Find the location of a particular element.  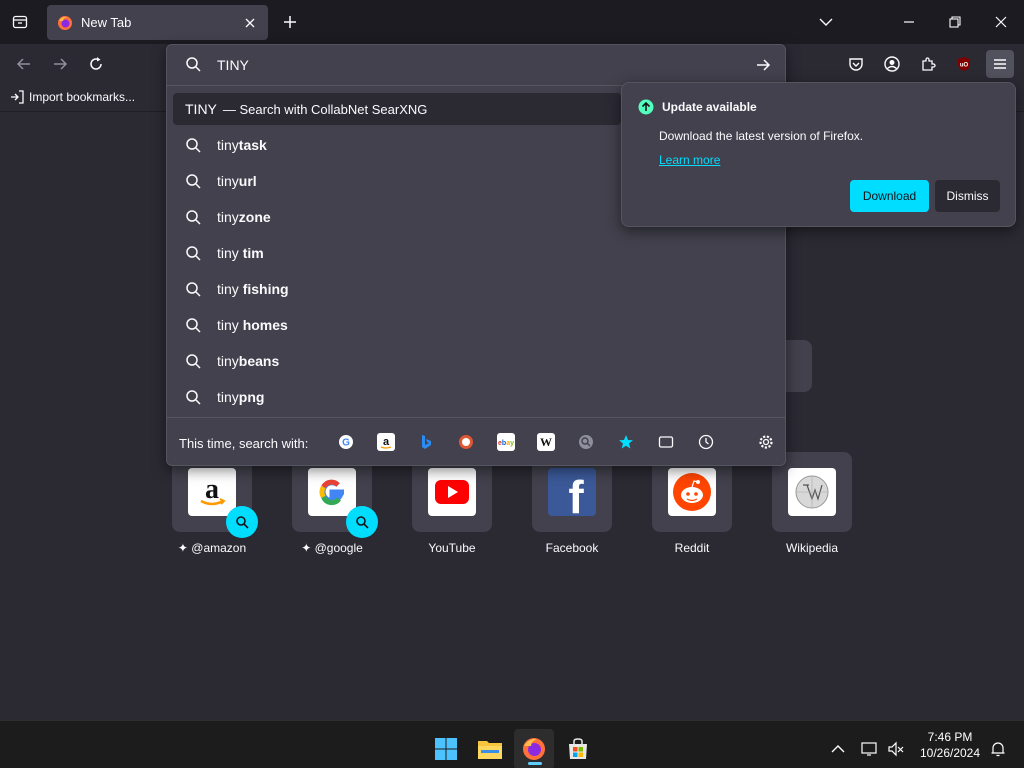

tab-strip: New Tab is located at coordinates (512, 22).